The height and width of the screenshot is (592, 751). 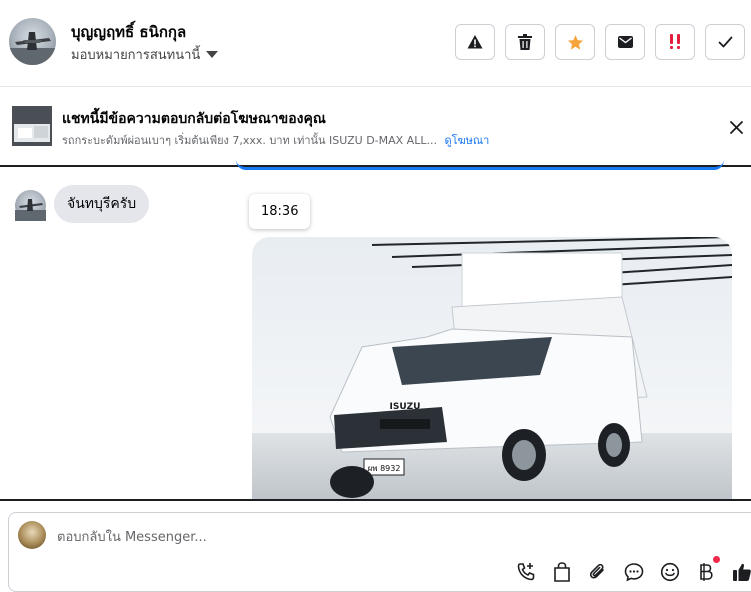 I want to click on incoming-message-bubble: จันทบุรีครับ, so click(x=101, y=204).